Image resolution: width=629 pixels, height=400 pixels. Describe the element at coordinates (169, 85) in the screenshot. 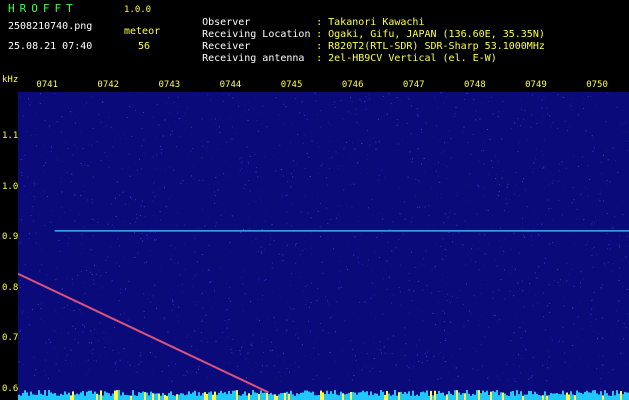

I see `x-tick-label: 0743` at that location.